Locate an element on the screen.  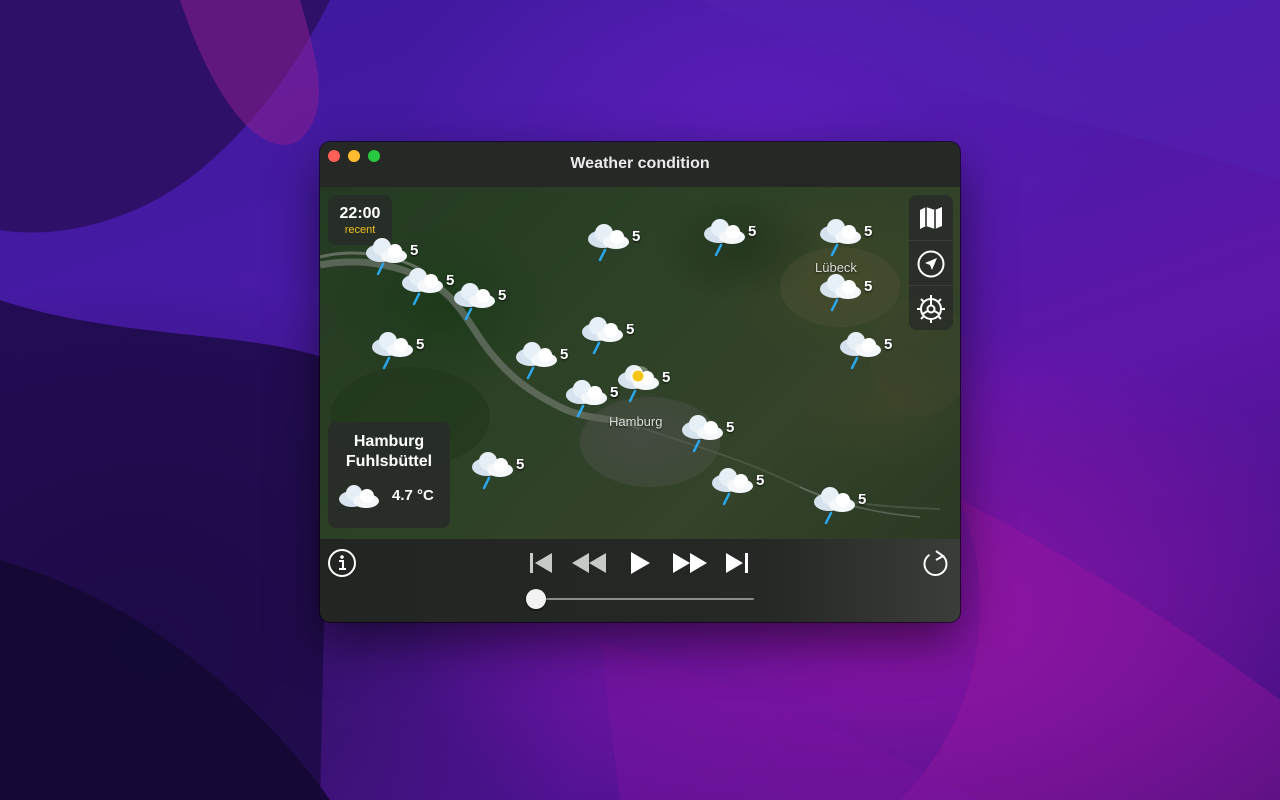
refresh-button is located at coordinates (936, 563).